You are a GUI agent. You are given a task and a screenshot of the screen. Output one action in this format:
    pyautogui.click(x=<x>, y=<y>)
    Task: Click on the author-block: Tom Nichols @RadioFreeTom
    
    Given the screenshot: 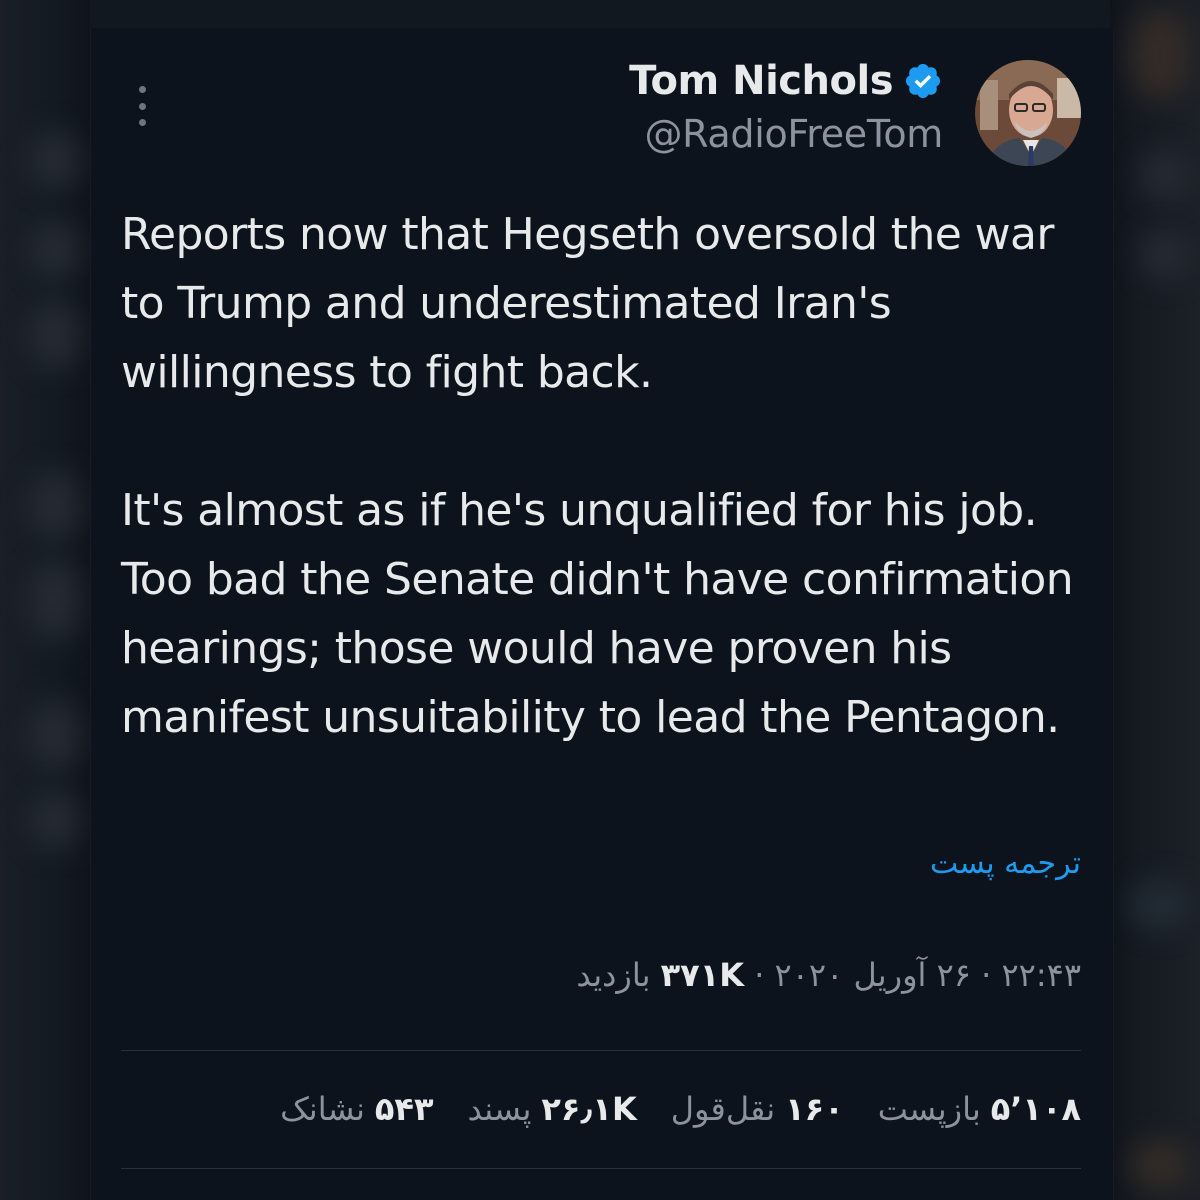 What is the action you would take?
    pyautogui.click(x=786, y=107)
    